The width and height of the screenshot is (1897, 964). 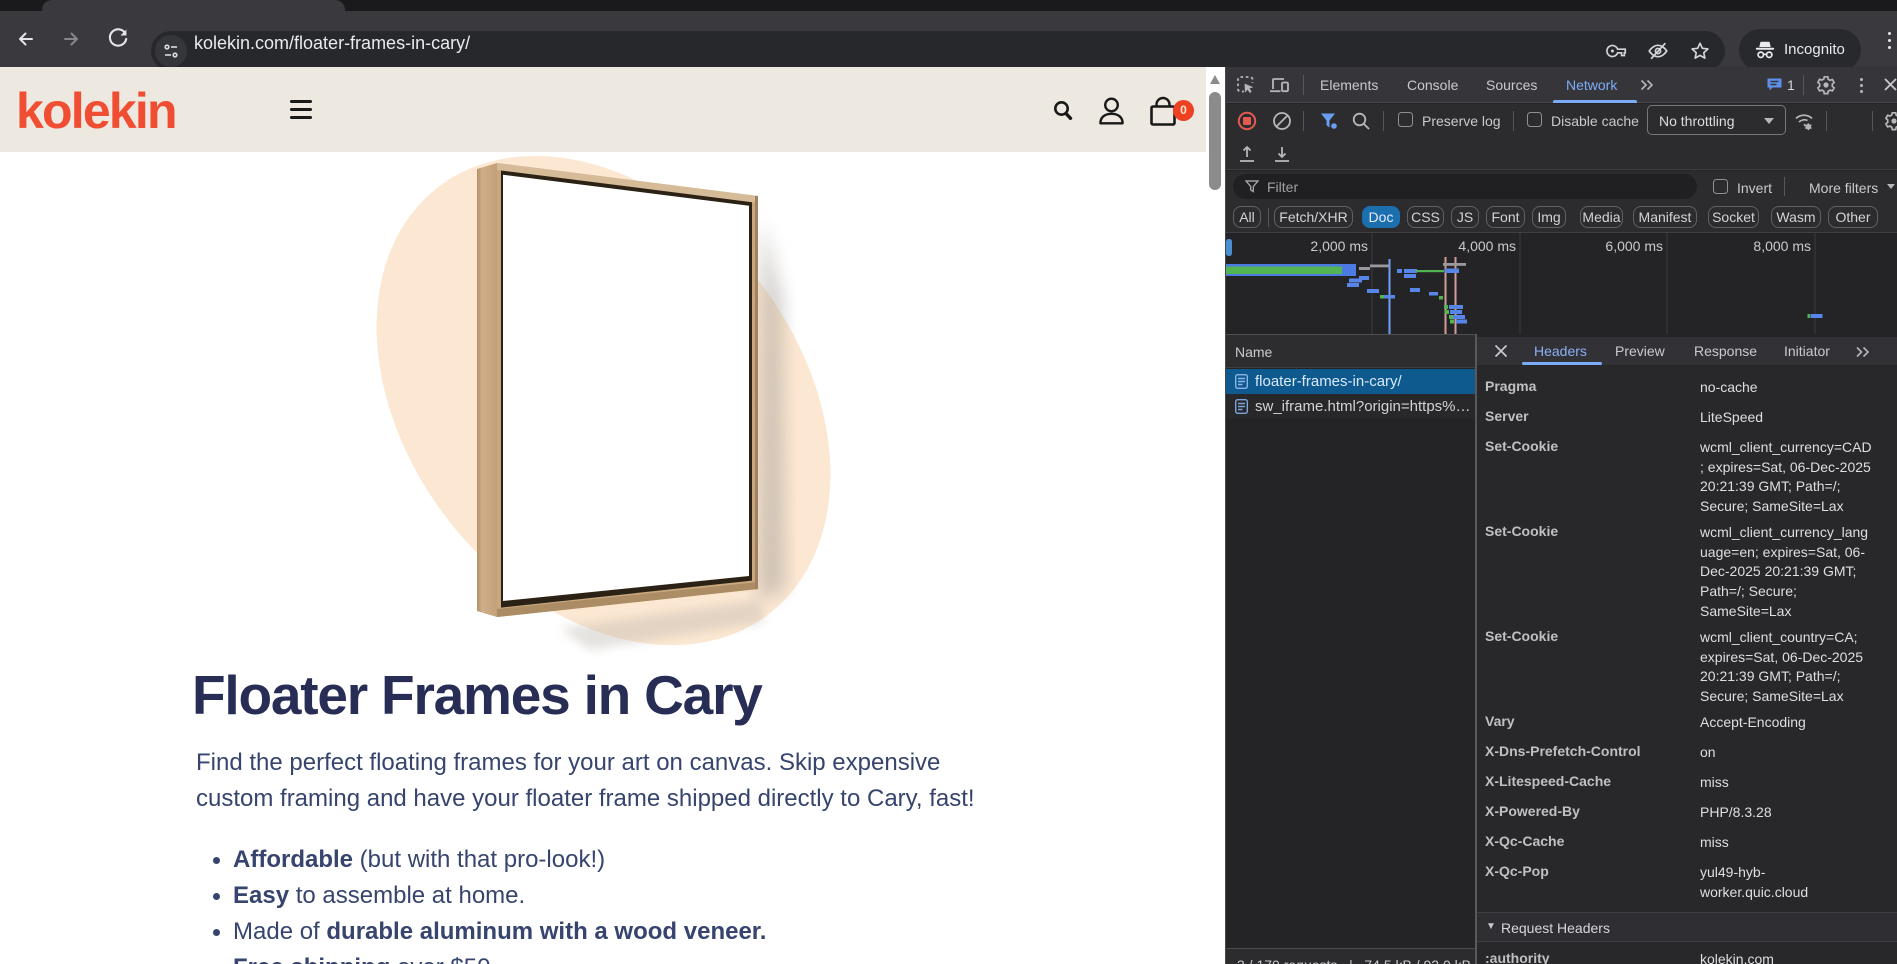 What do you see at coordinates (1487, 246) in the screenshot?
I see `svg-text: 4,000 ms` at bounding box center [1487, 246].